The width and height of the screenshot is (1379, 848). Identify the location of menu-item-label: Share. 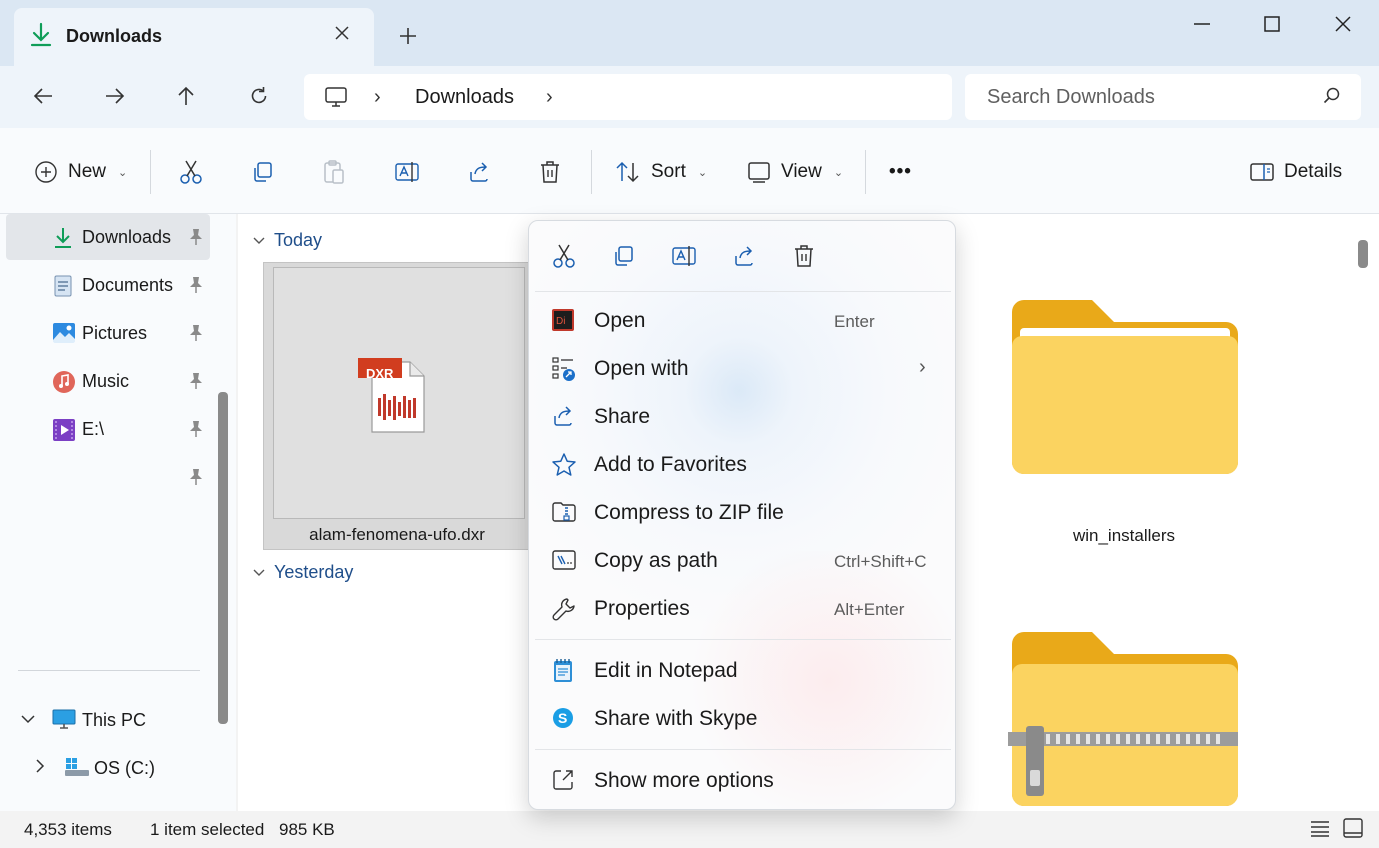
(622, 416).